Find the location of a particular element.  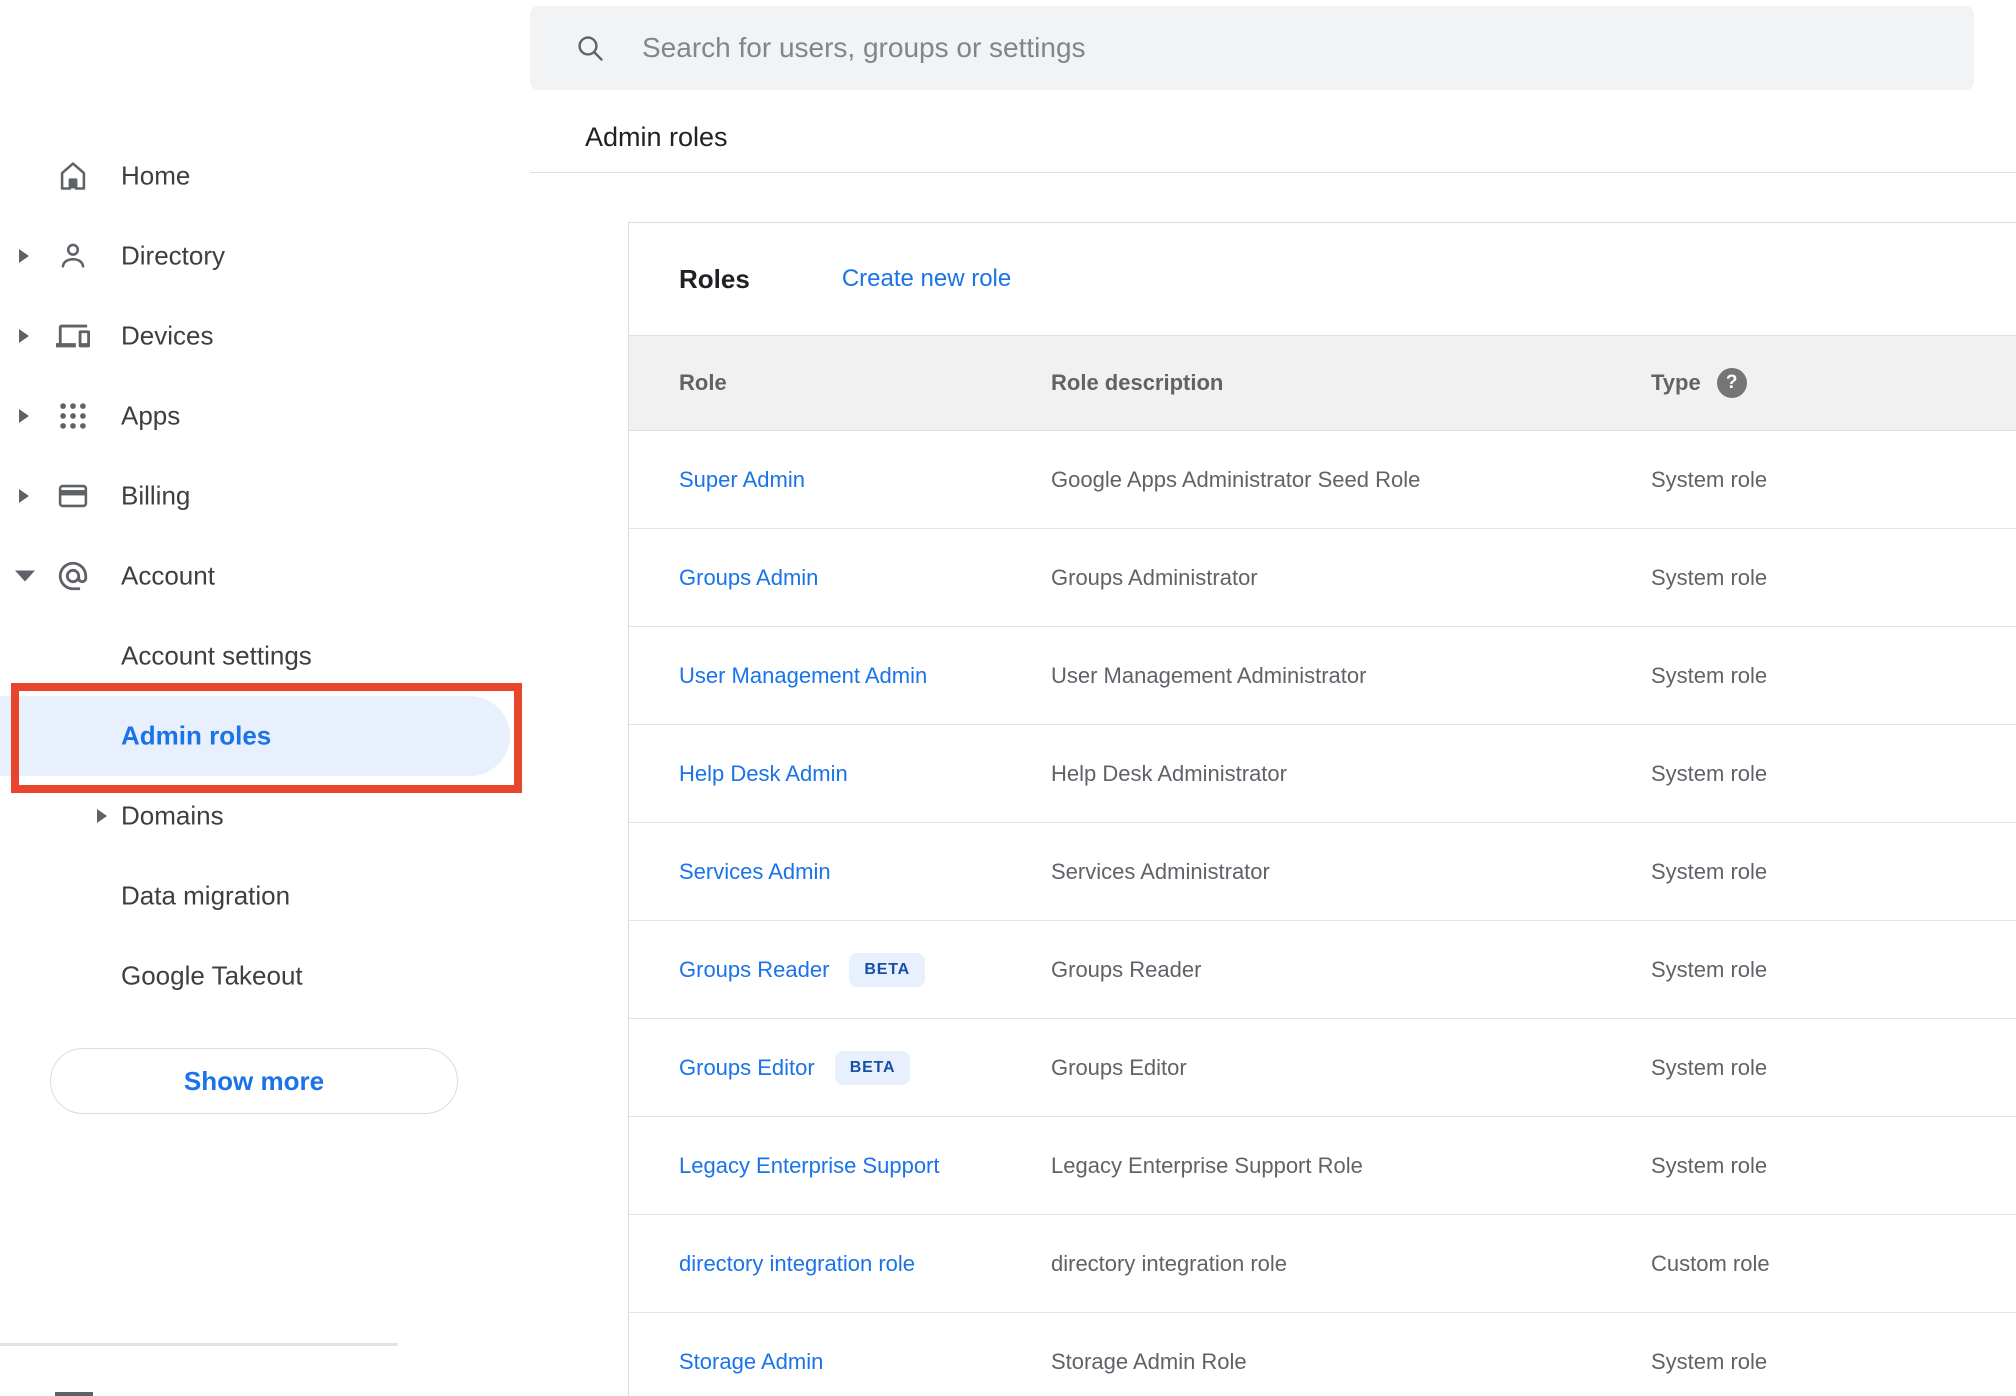

sidebar-item-domains: Domains is located at coordinates (265, 816).